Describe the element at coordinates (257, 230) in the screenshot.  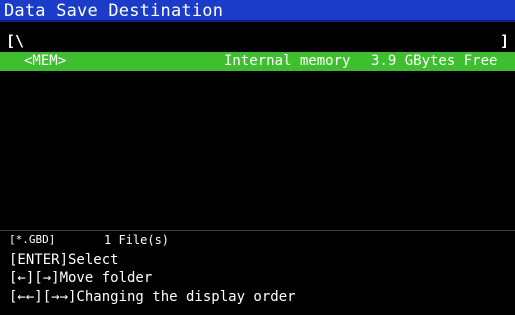
I see `divider` at that location.